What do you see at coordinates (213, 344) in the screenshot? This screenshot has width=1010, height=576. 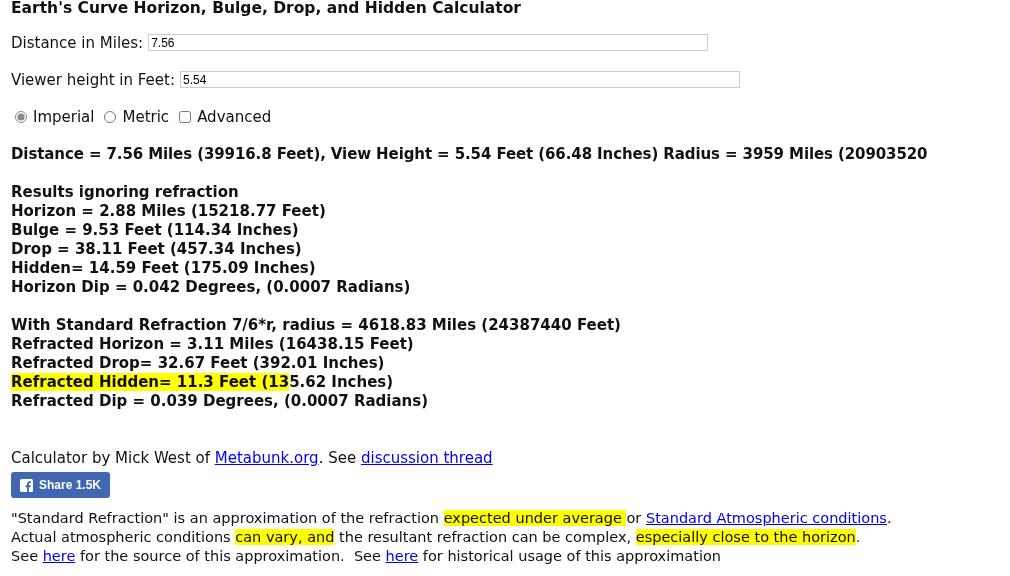 I see `result-line: Refracted Horizon = 3.11 Miles (16438.15 Feet)` at bounding box center [213, 344].